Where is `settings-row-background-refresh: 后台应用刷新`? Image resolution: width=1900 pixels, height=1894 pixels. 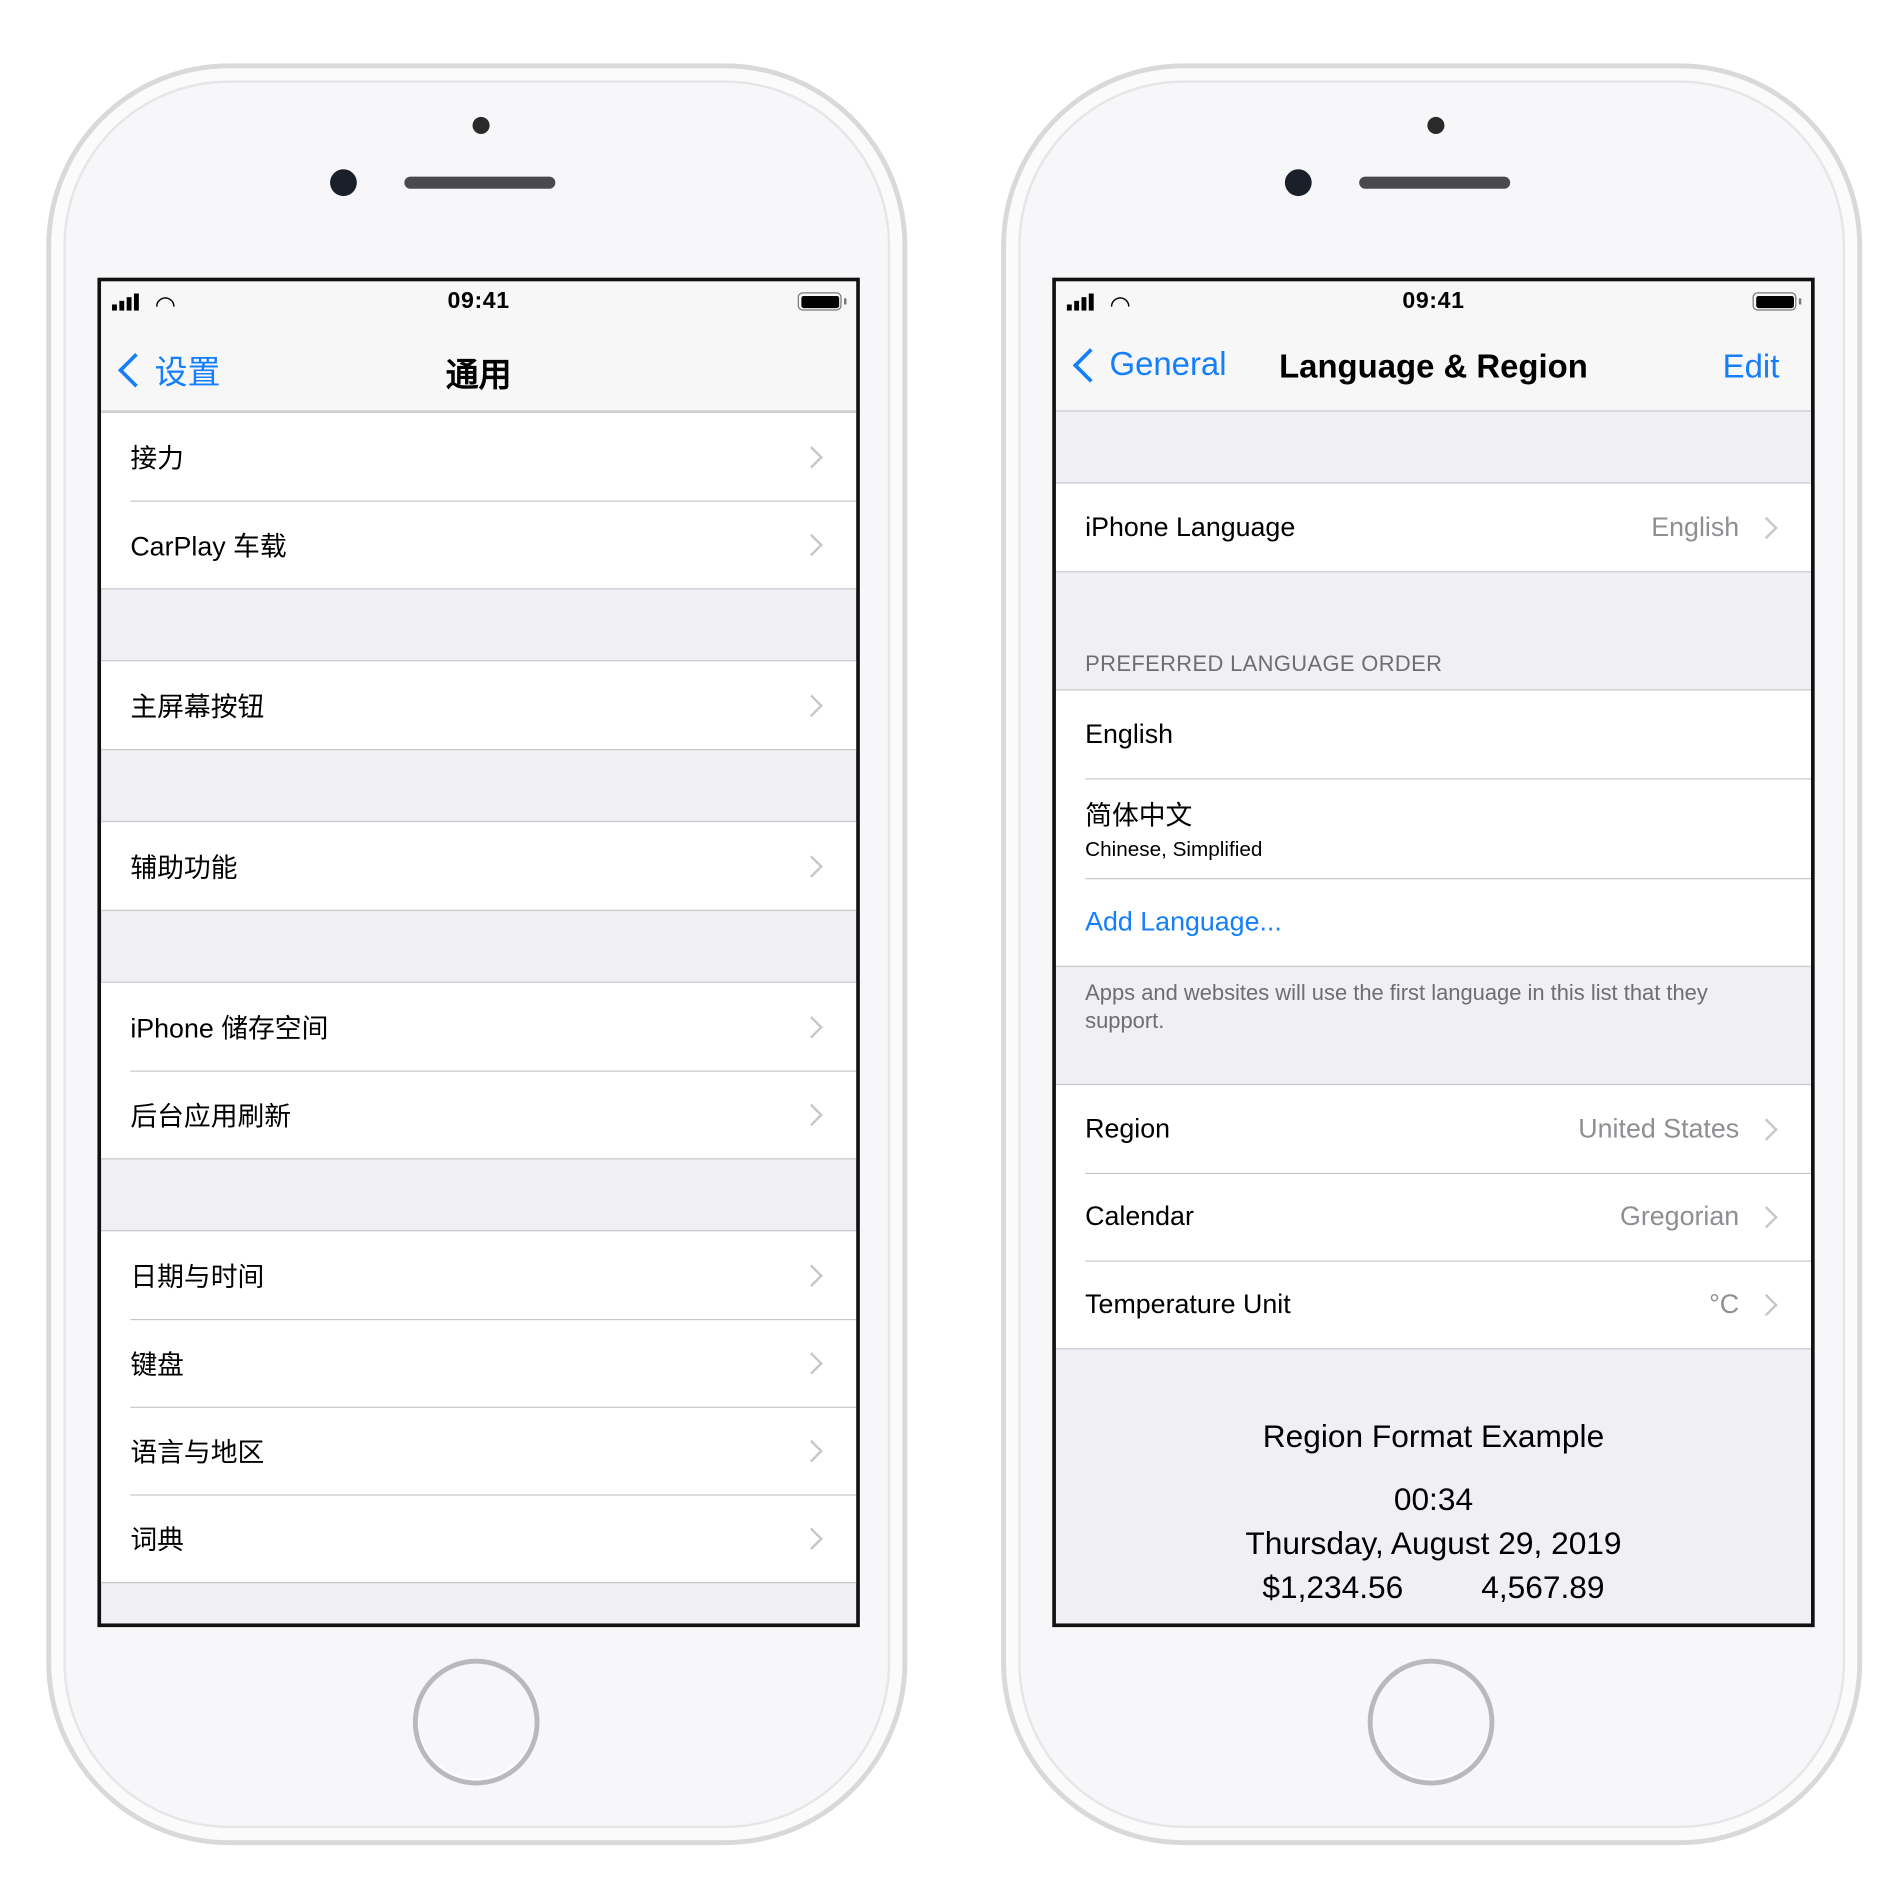 settings-row-background-refresh: 后台应用刷新 is located at coordinates (479, 1114).